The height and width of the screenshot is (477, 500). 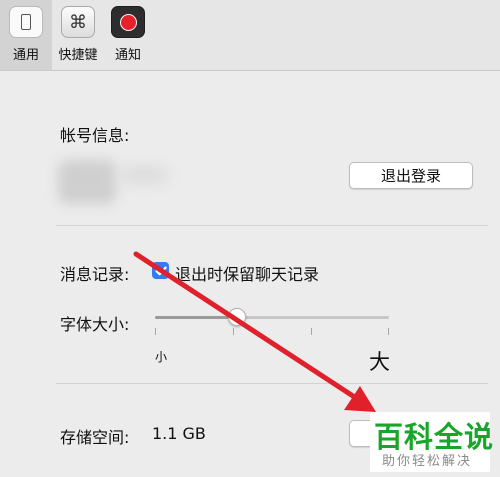 I want to click on watermark-slogan: 助你轻松解决, so click(x=427, y=461).